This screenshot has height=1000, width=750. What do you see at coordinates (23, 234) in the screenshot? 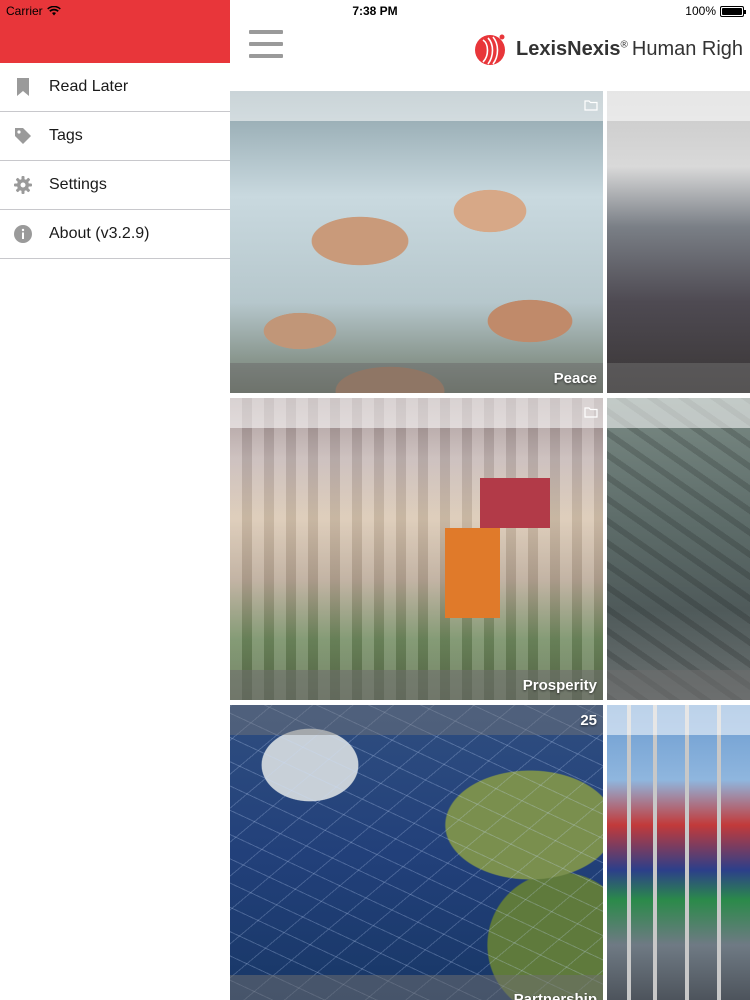
I see `info-icon` at bounding box center [23, 234].